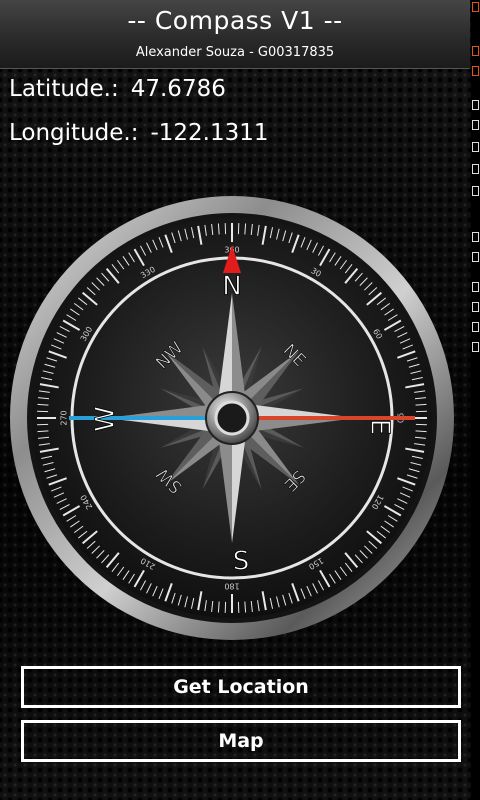 The image size is (480, 800). What do you see at coordinates (235, 52) in the screenshot?
I see `app-subtitle: Alexander Souza - G00317835` at bounding box center [235, 52].